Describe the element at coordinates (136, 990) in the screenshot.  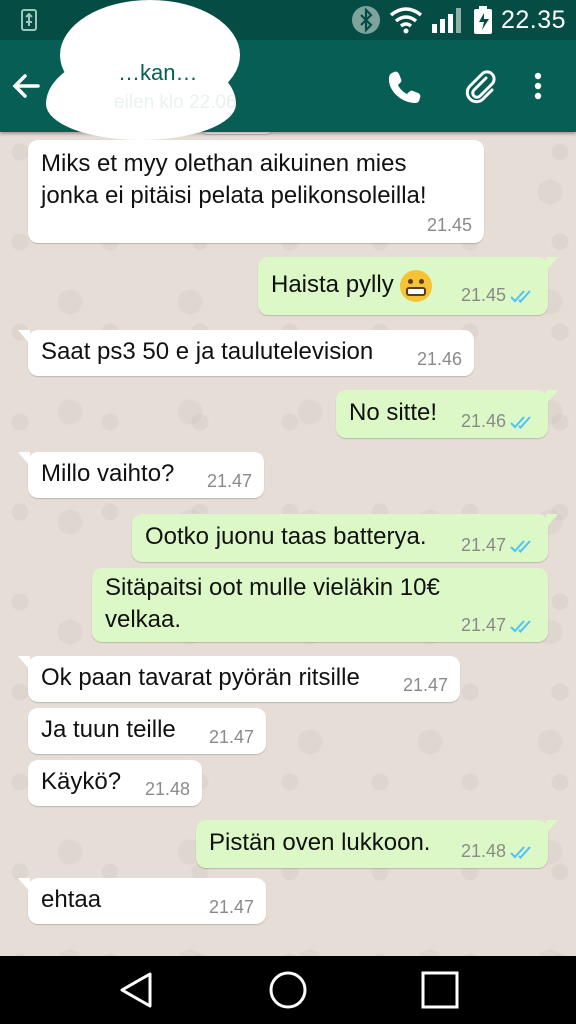
I see `back-triangle-icon` at that location.